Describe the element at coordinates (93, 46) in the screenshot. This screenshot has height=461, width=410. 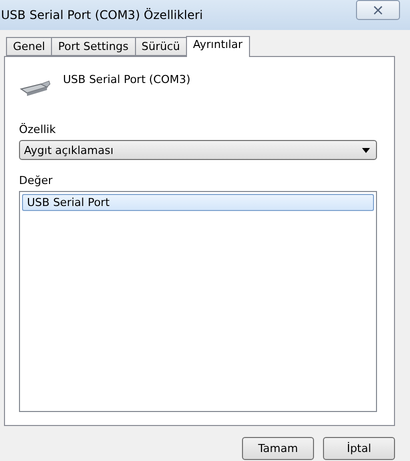
I see `tab: Port Settings` at that location.